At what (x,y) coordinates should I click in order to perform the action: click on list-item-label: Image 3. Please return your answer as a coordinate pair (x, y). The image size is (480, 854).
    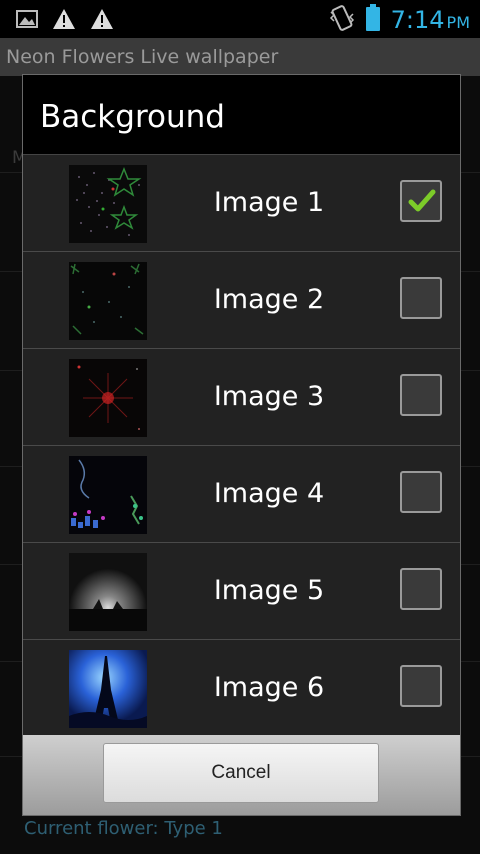
    Looking at the image, I should click on (269, 396).